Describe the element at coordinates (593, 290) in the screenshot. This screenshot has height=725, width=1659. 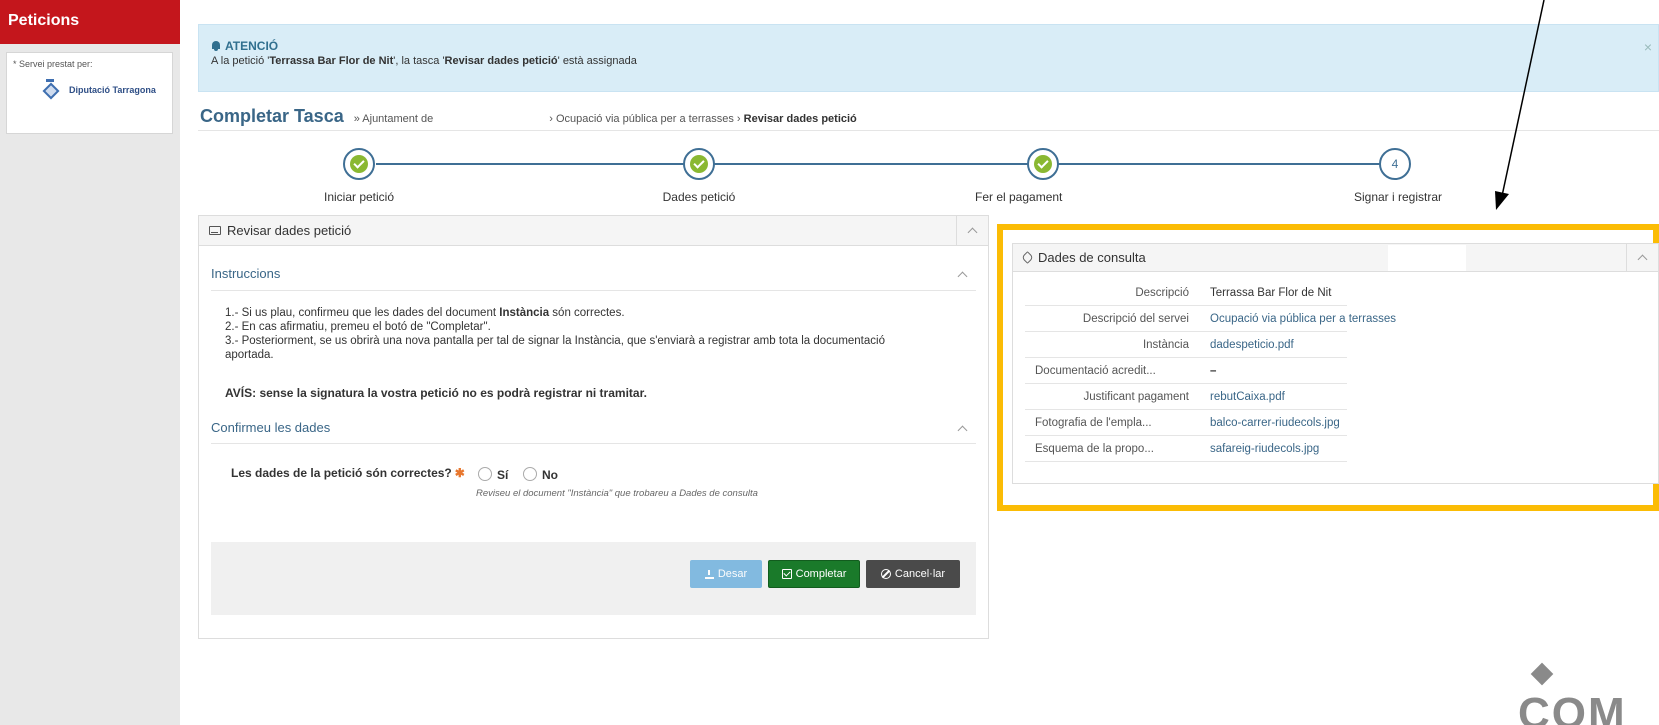
I see `instructions-divider` at that location.